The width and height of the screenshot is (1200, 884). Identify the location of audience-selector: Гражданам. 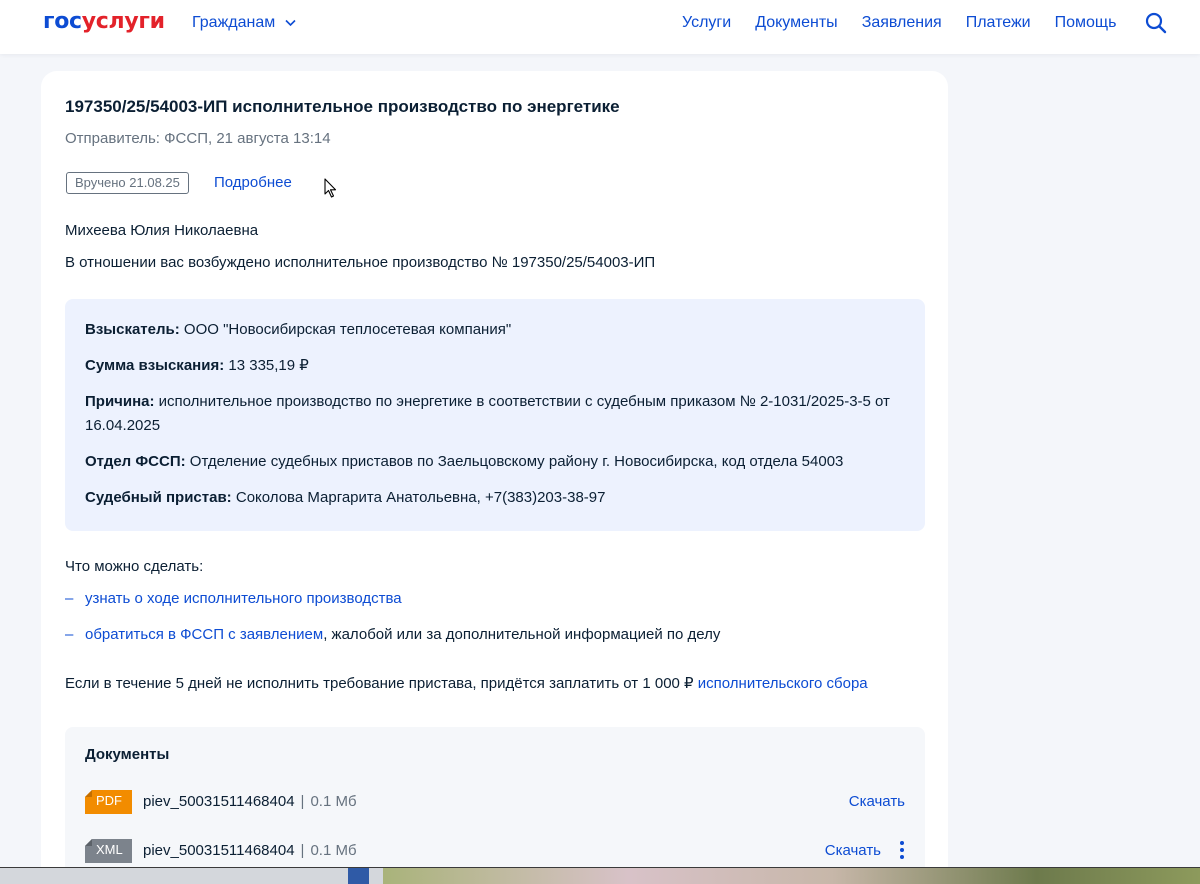
(244, 23).